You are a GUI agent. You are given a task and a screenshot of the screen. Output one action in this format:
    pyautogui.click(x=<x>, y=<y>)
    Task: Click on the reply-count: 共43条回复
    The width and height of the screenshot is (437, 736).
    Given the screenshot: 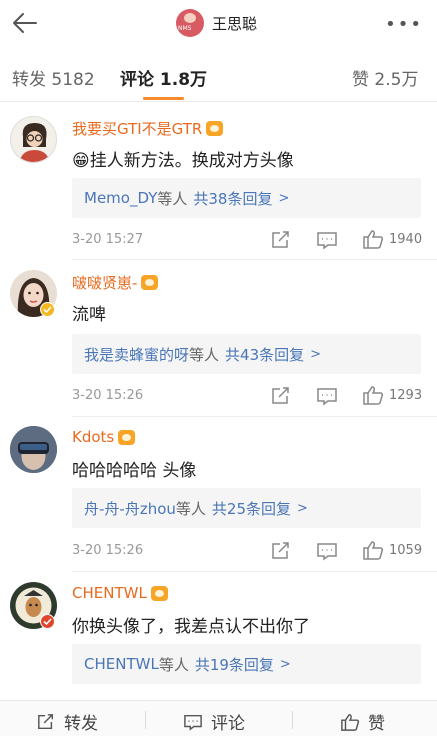 What is the action you would take?
    pyautogui.click(x=265, y=354)
    